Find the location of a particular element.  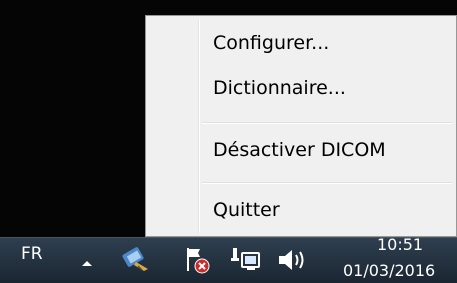

dicom-app-icon is located at coordinates (137, 260).